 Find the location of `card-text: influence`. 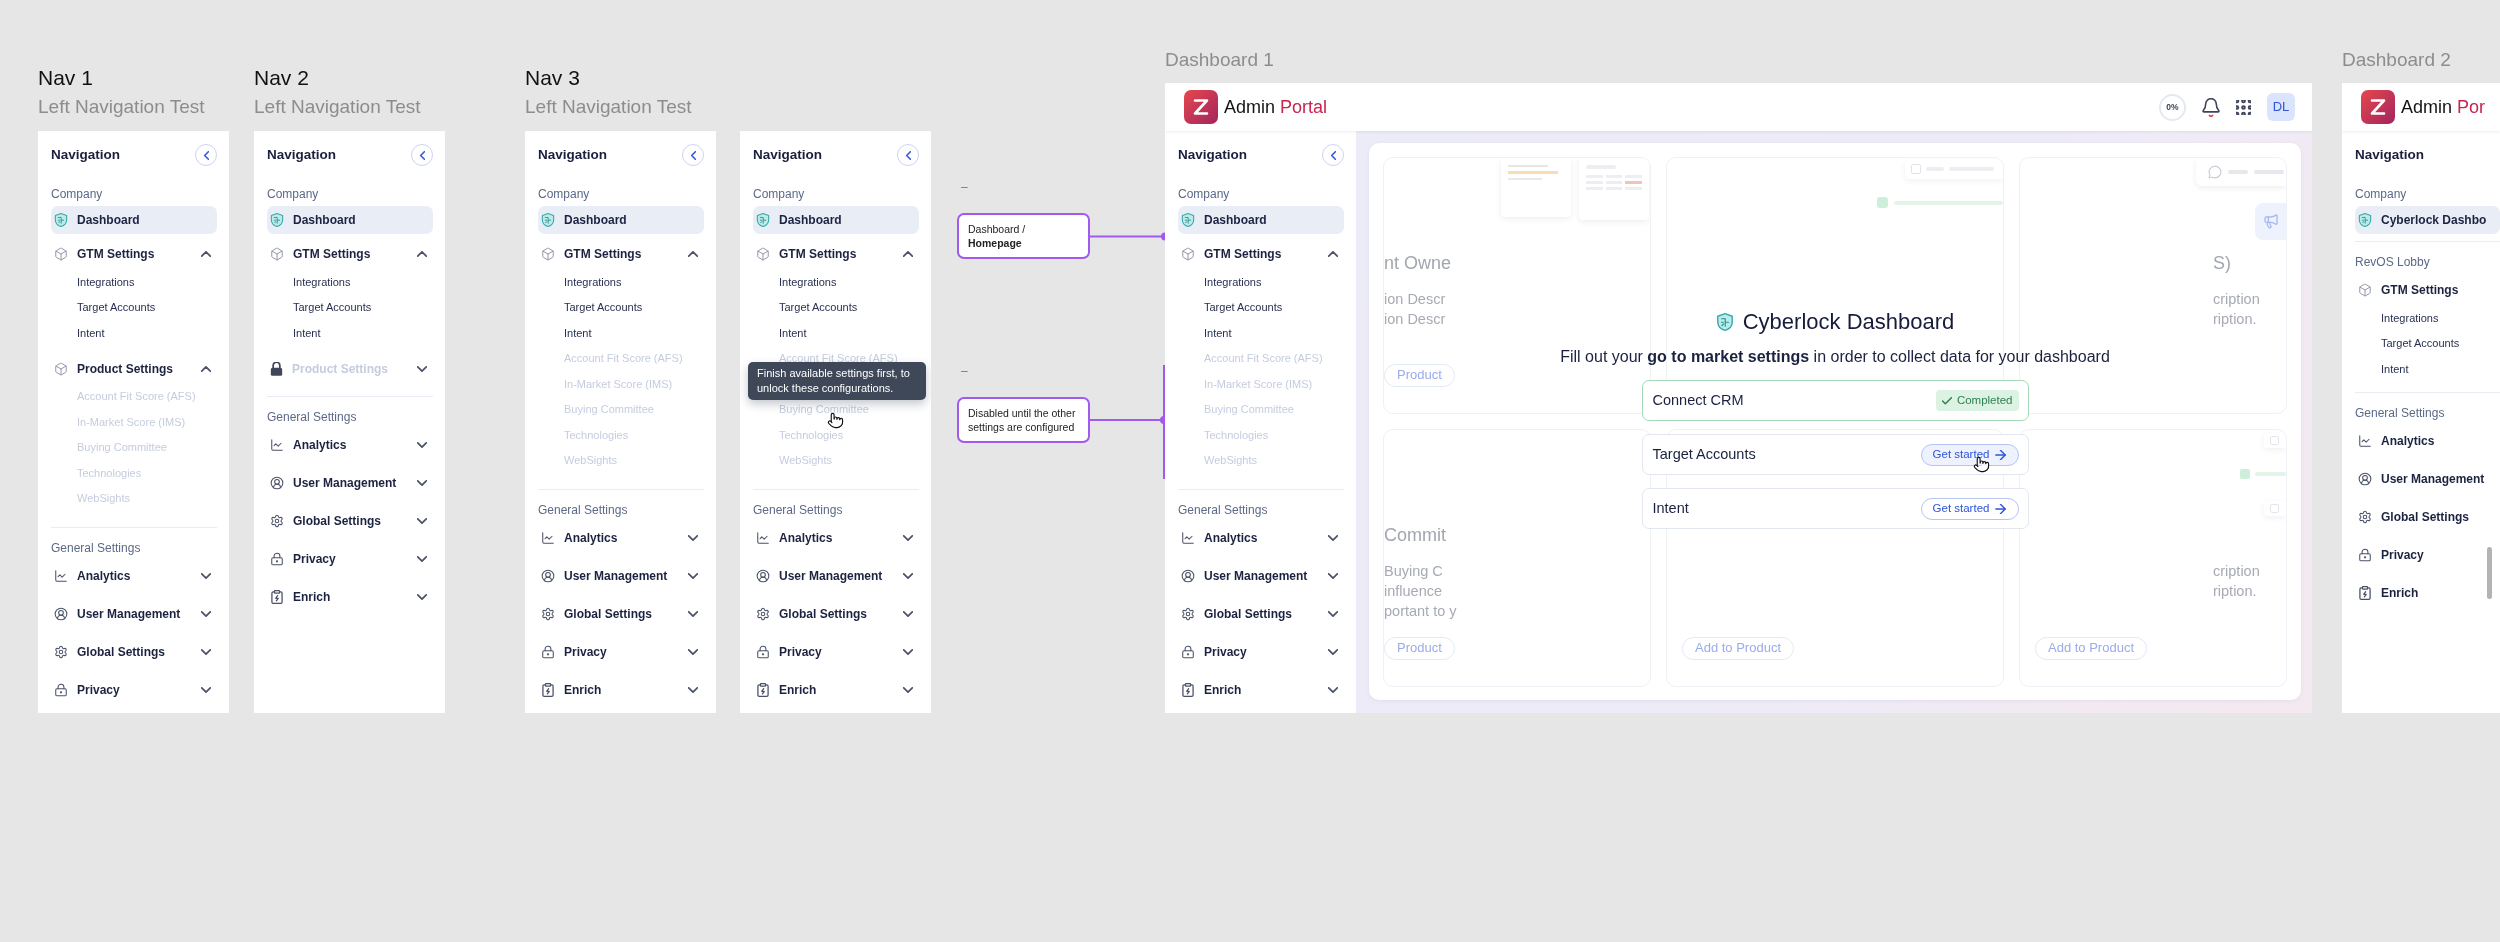

card-text: influence is located at coordinates (1413, 591).